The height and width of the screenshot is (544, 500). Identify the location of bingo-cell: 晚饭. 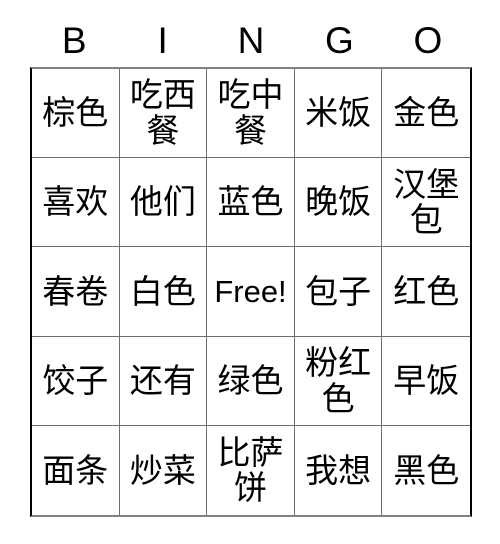
(338, 203).